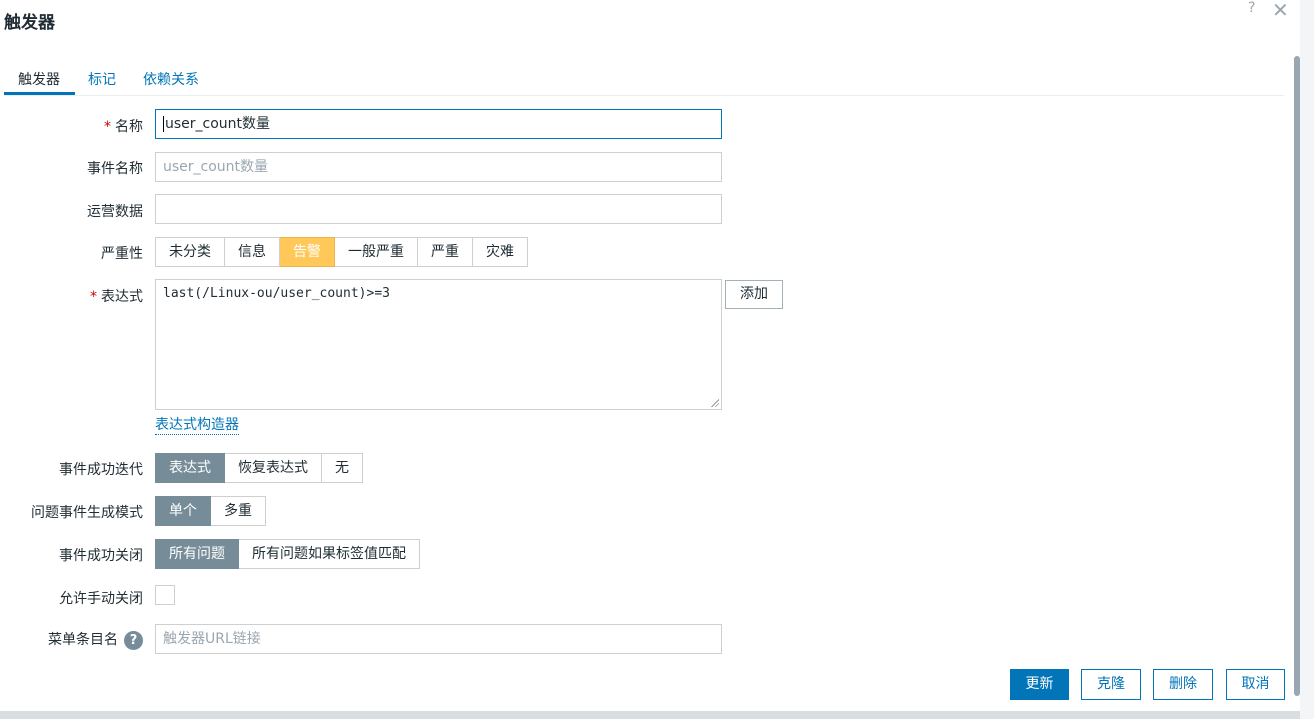  What do you see at coordinates (715, 403) in the screenshot?
I see `resize-handle-icon` at bounding box center [715, 403].